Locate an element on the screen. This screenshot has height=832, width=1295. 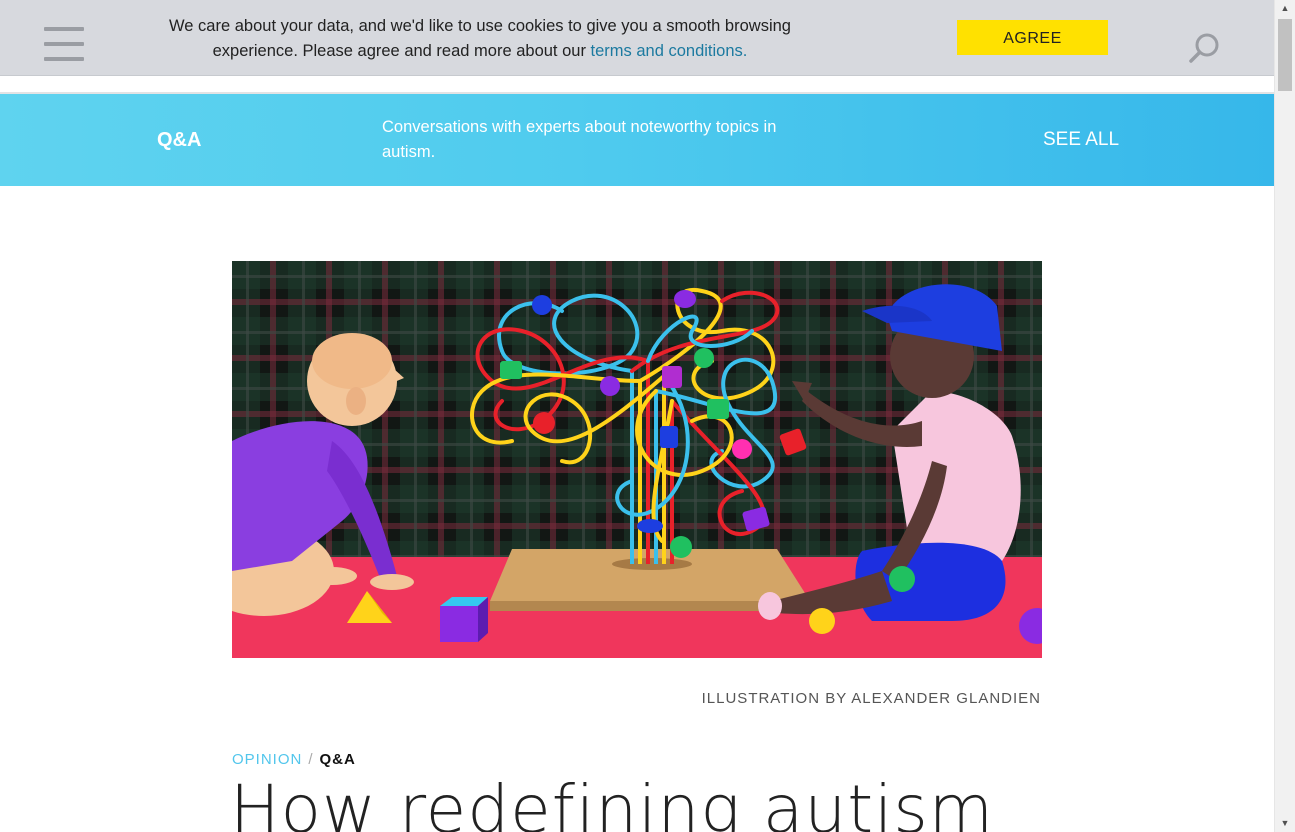
banner-title: Q&A is located at coordinates (179, 140).